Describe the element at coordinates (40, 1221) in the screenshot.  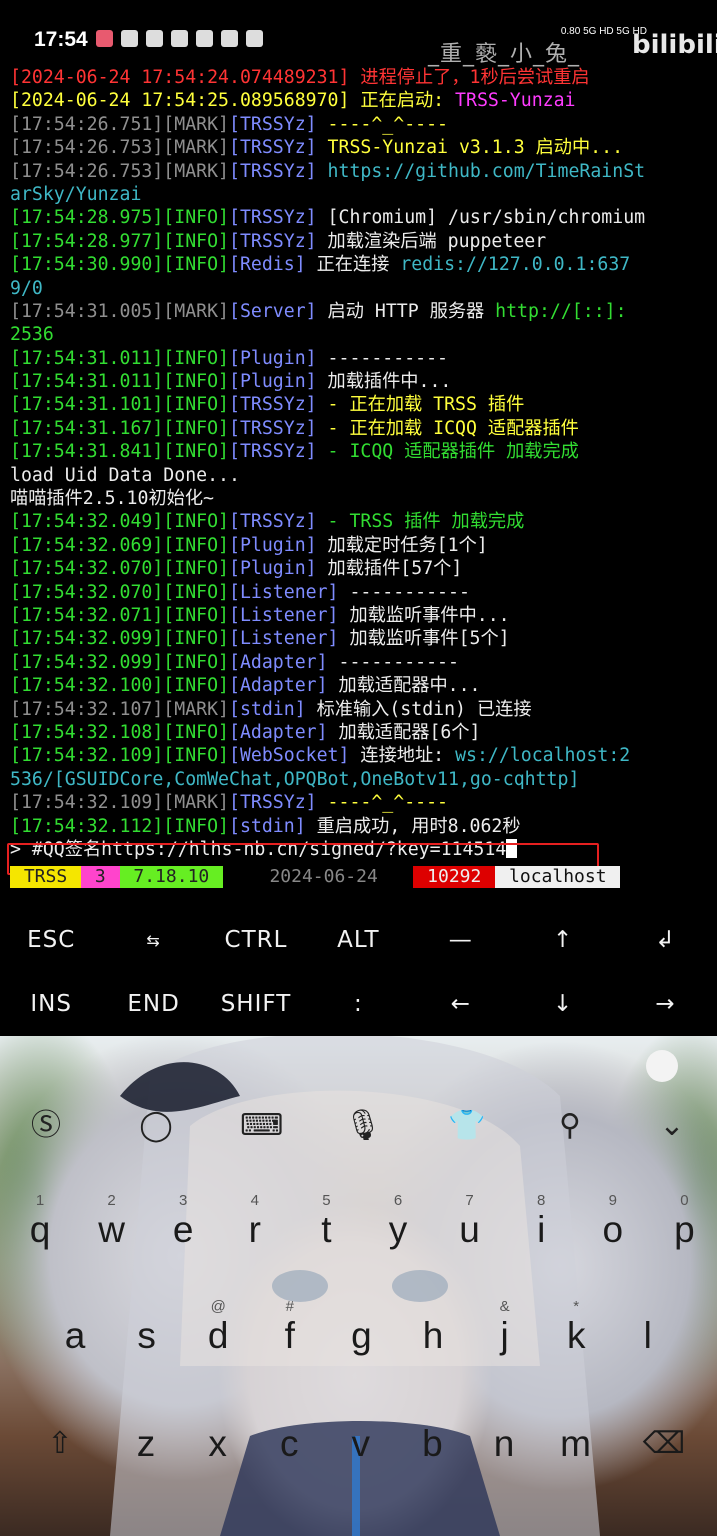
I see `key-q: 1q` at that location.